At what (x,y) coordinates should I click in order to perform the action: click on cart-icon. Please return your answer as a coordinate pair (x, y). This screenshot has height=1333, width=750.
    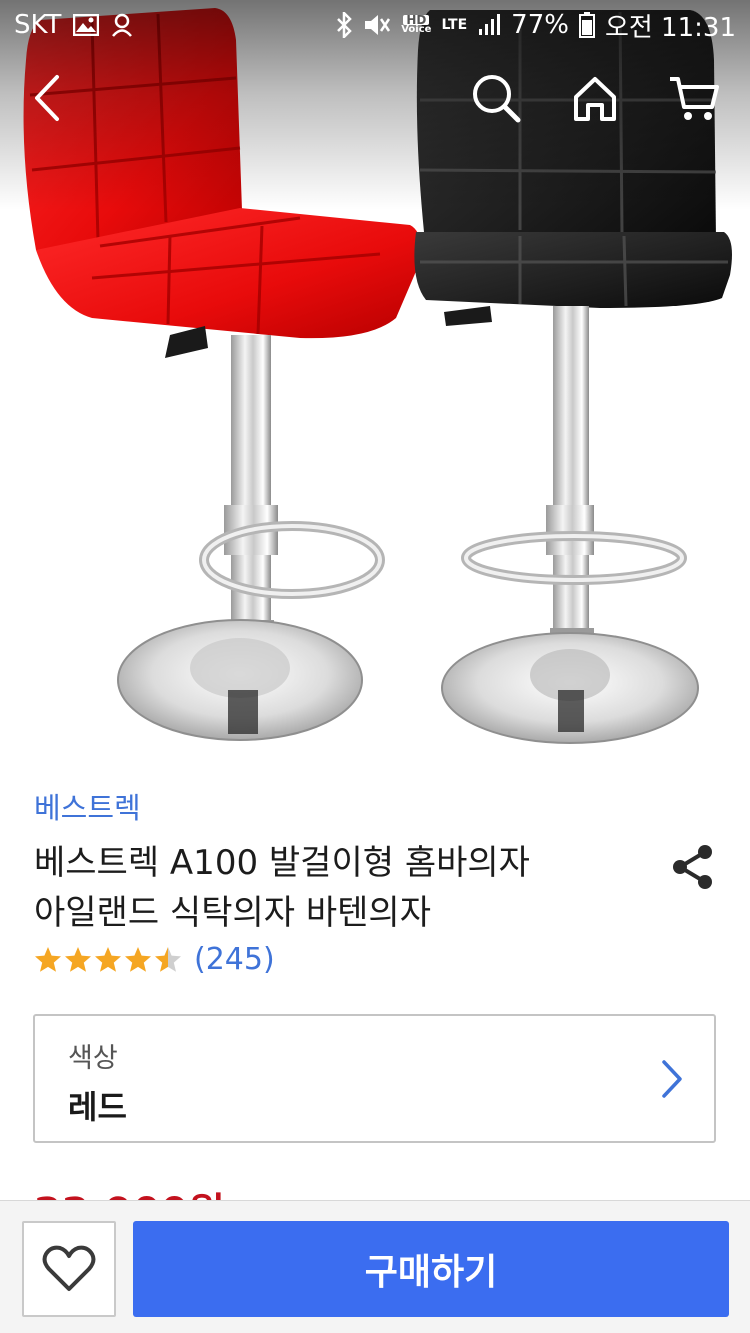
    Looking at the image, I should click on (694, 98).